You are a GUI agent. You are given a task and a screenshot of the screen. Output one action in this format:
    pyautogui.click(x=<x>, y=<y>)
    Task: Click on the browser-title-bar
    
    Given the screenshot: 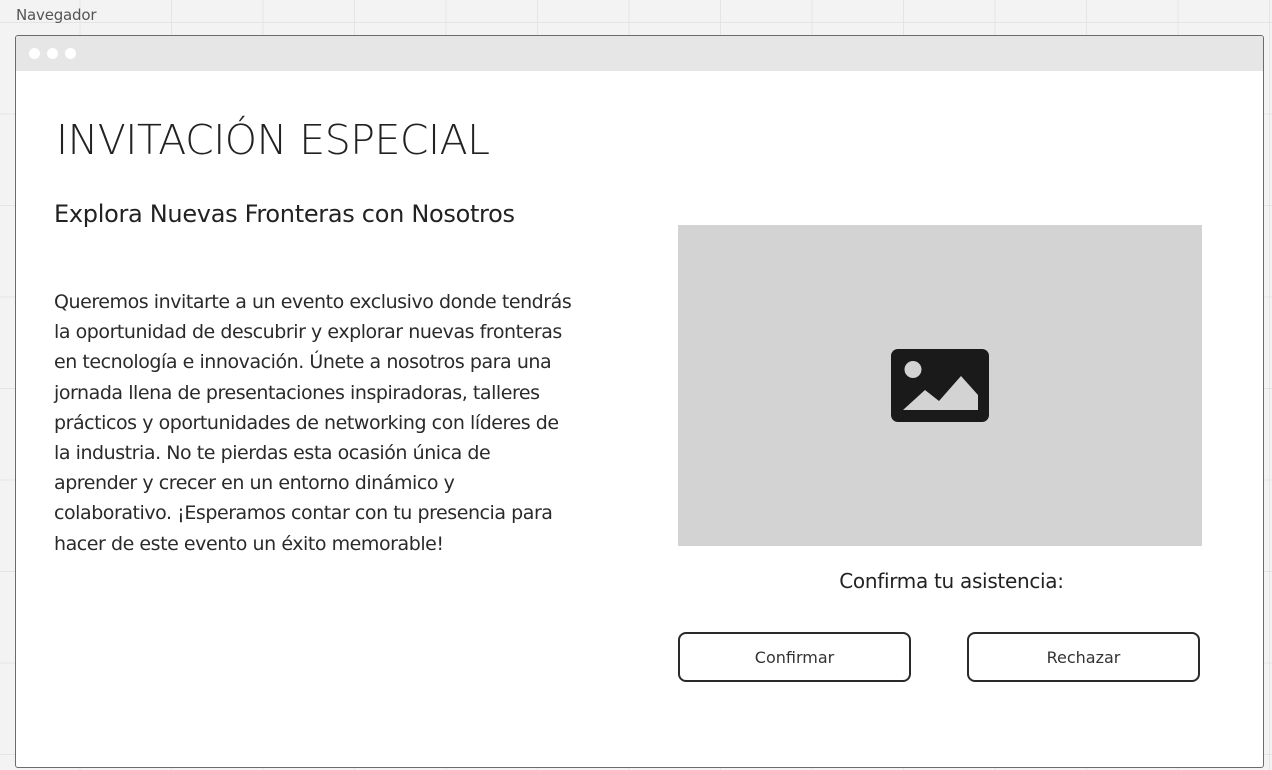 What is the action you would take?
    pyautogui.click(x=639, y=53)
    